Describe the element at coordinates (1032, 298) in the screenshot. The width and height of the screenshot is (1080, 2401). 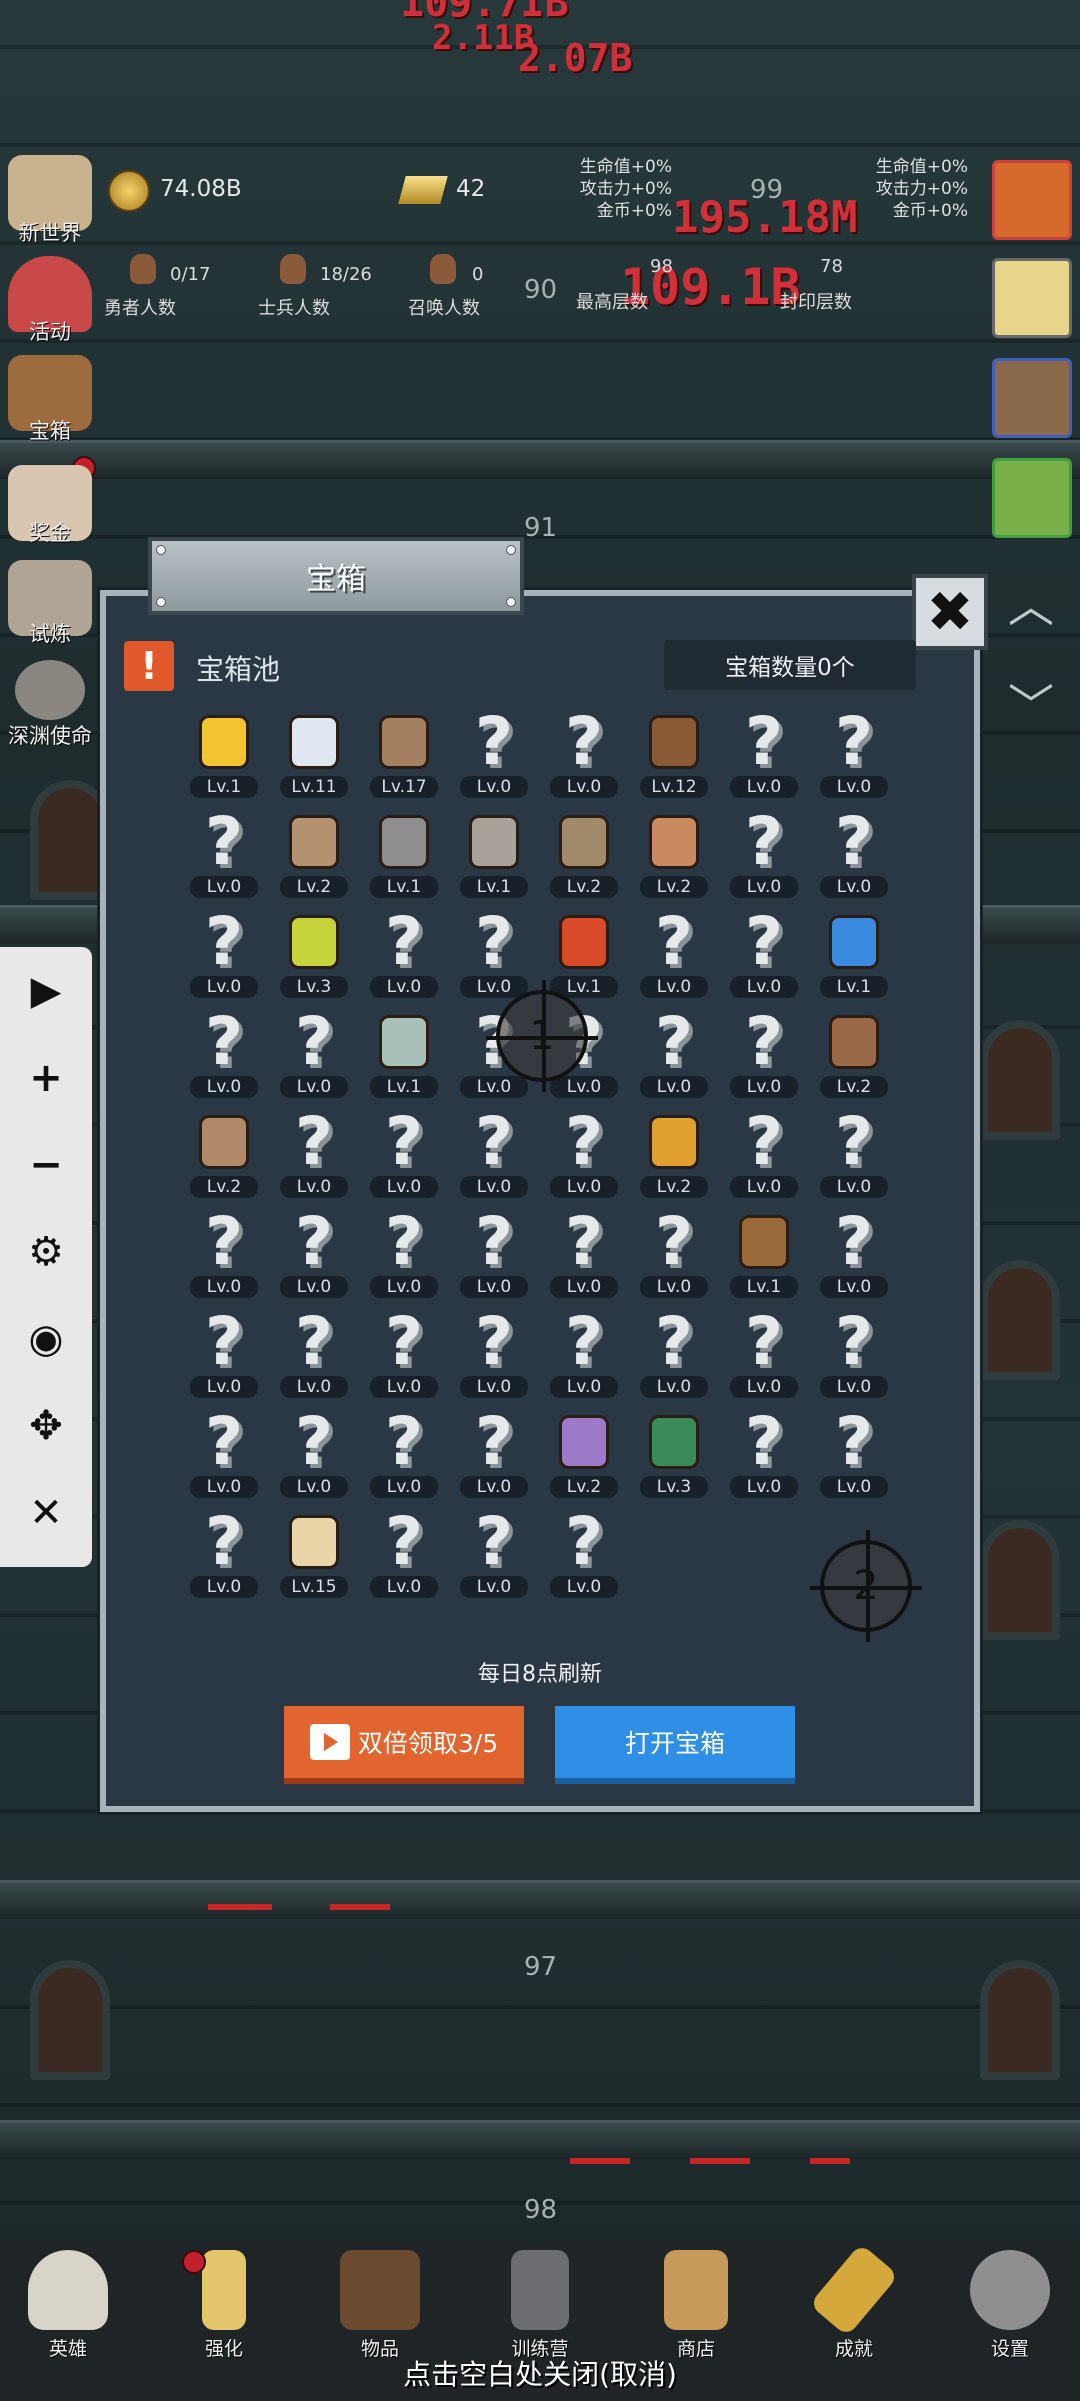
I see `candle-item-icon` at that location.